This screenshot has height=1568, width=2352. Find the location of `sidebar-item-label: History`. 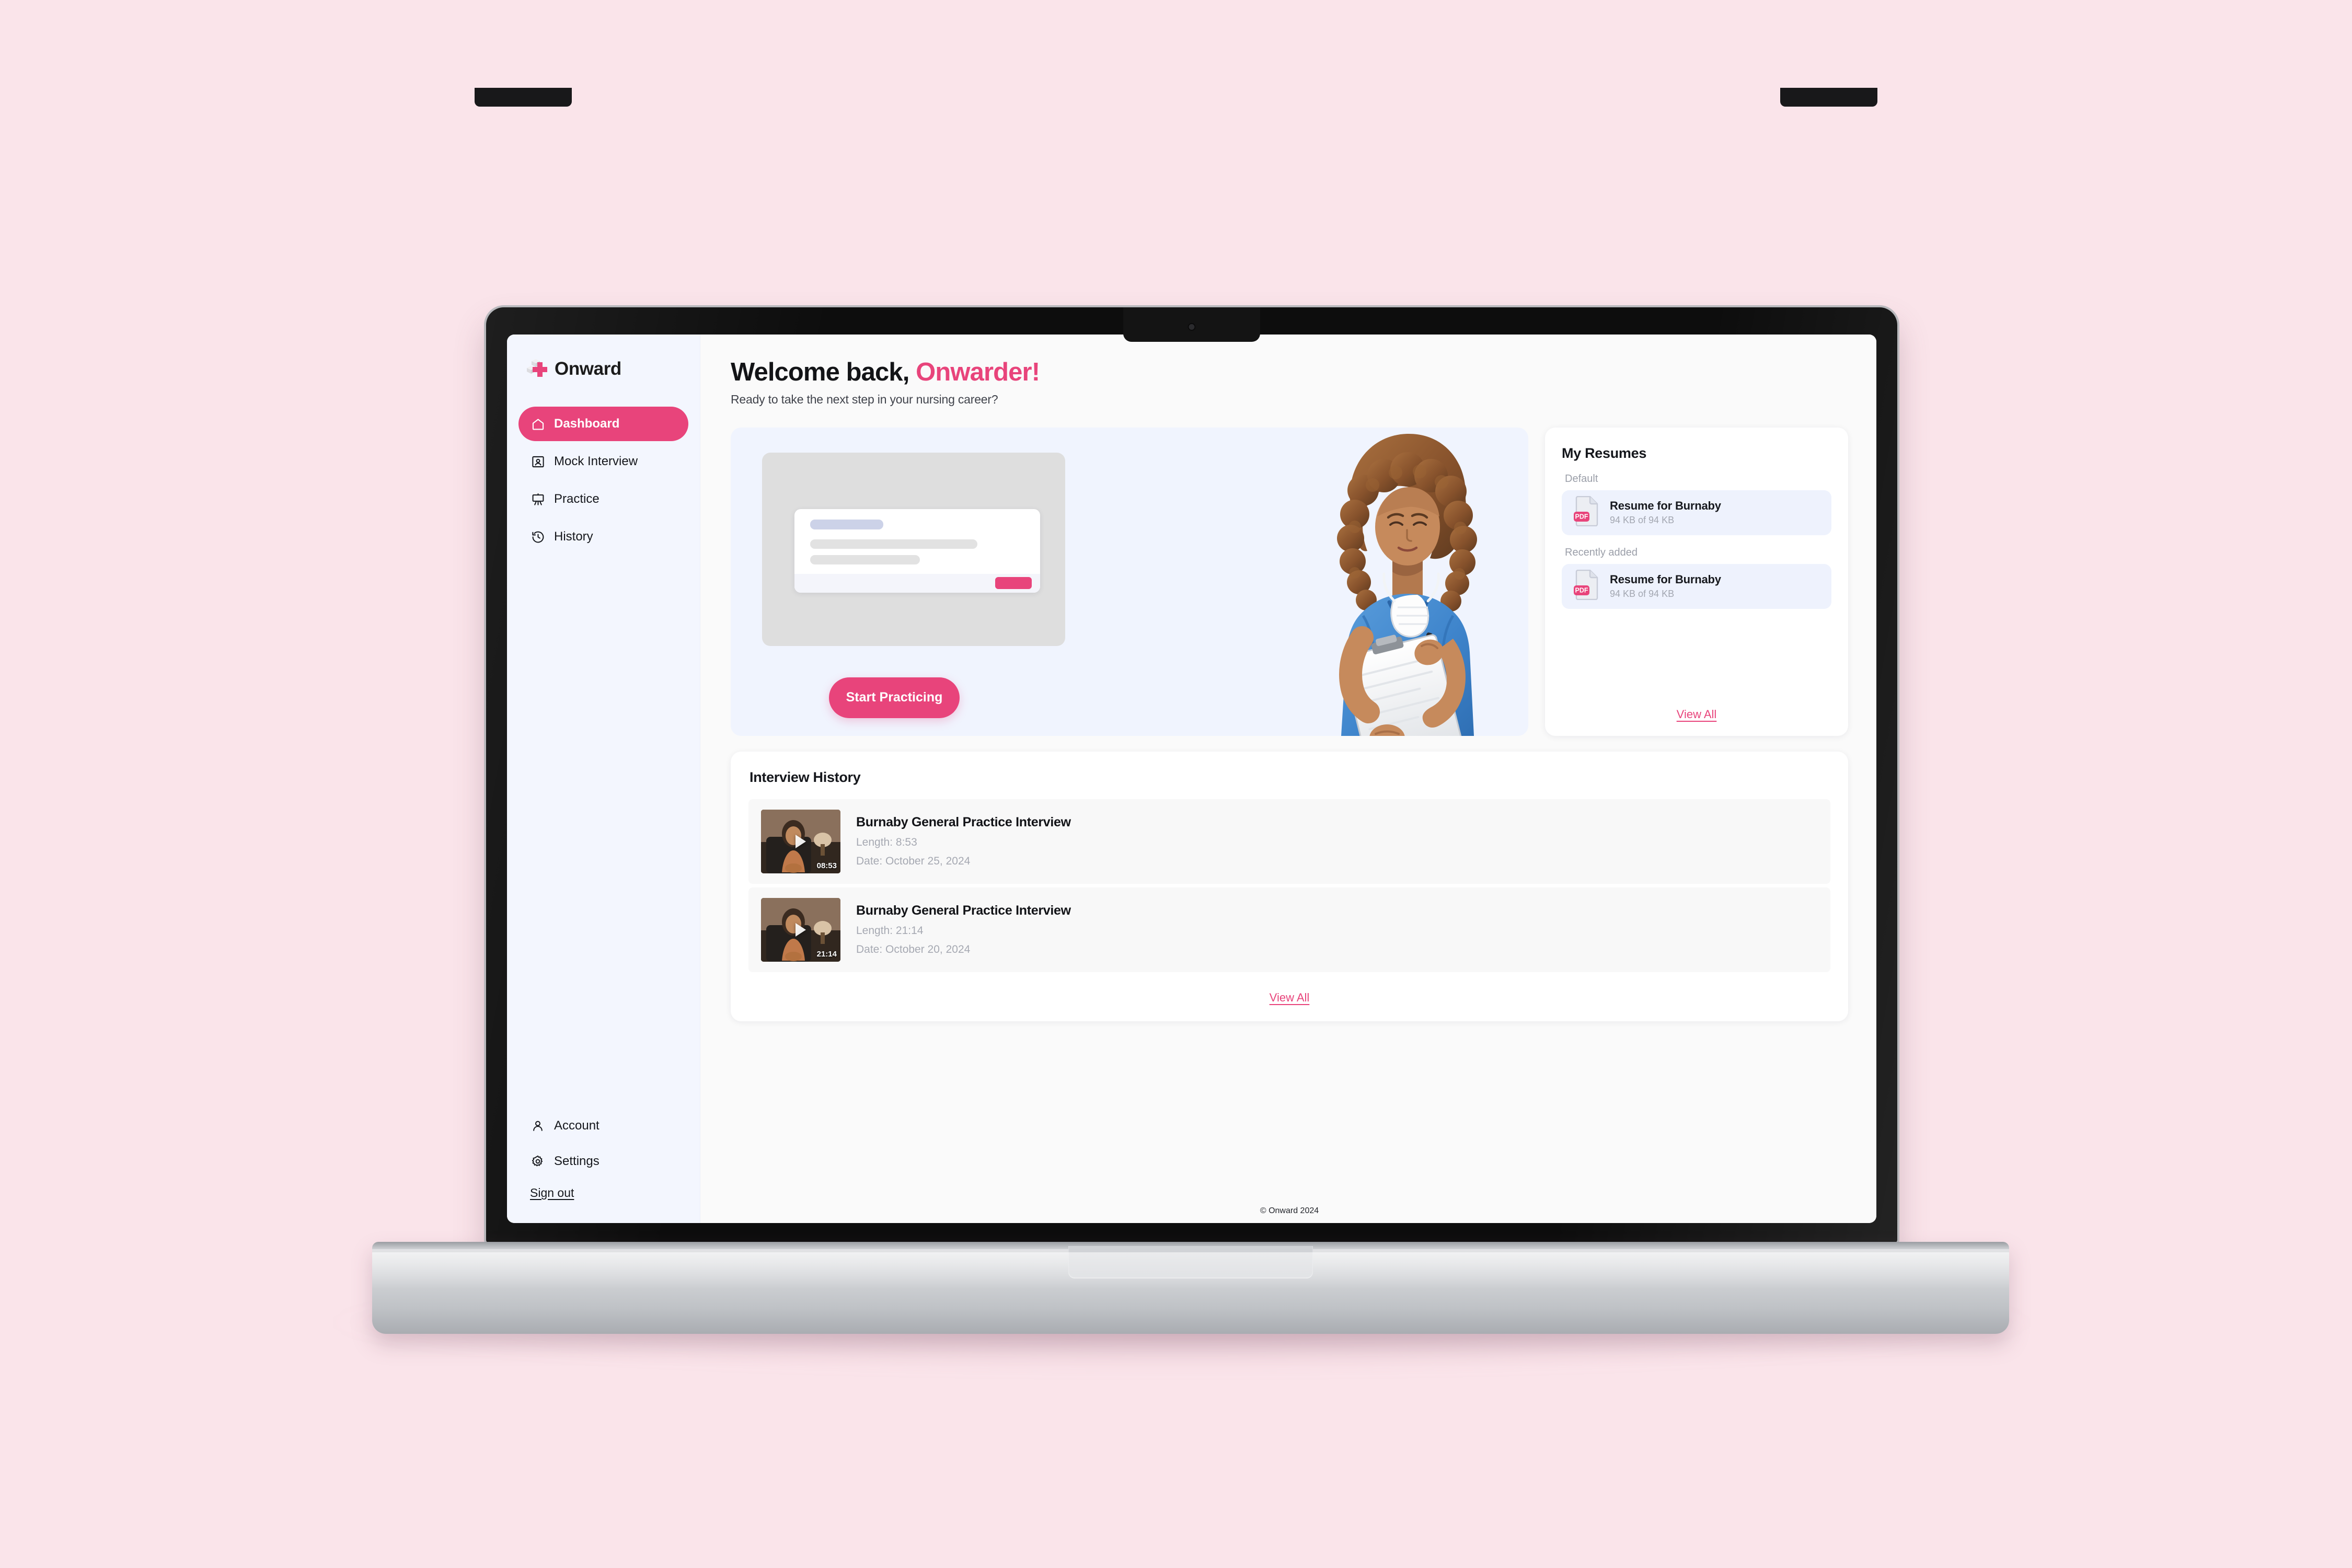

sidebar-item-label: History is located at coordinates (573, 536).